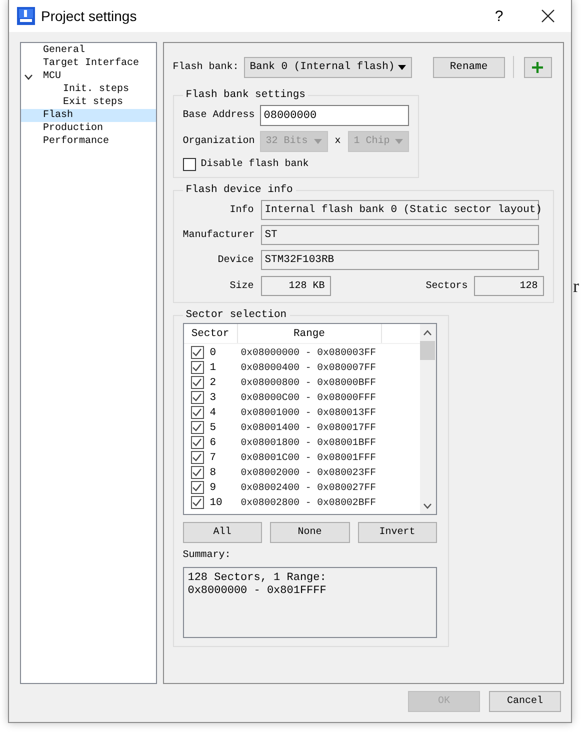 This screenshot has width=582, height=732. I want to click on sector-number: 3, so click(214, 398).